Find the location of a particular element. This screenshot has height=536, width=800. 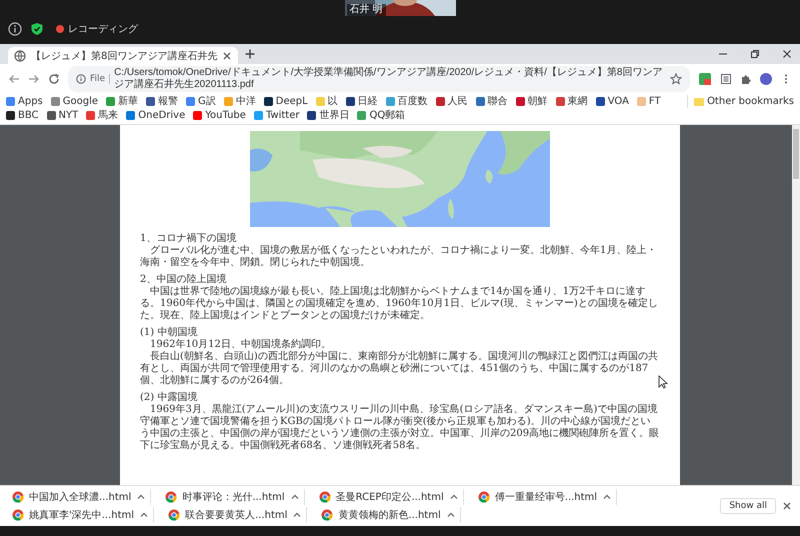

bookmark: 中洋 is located at coordinates (240, 101).